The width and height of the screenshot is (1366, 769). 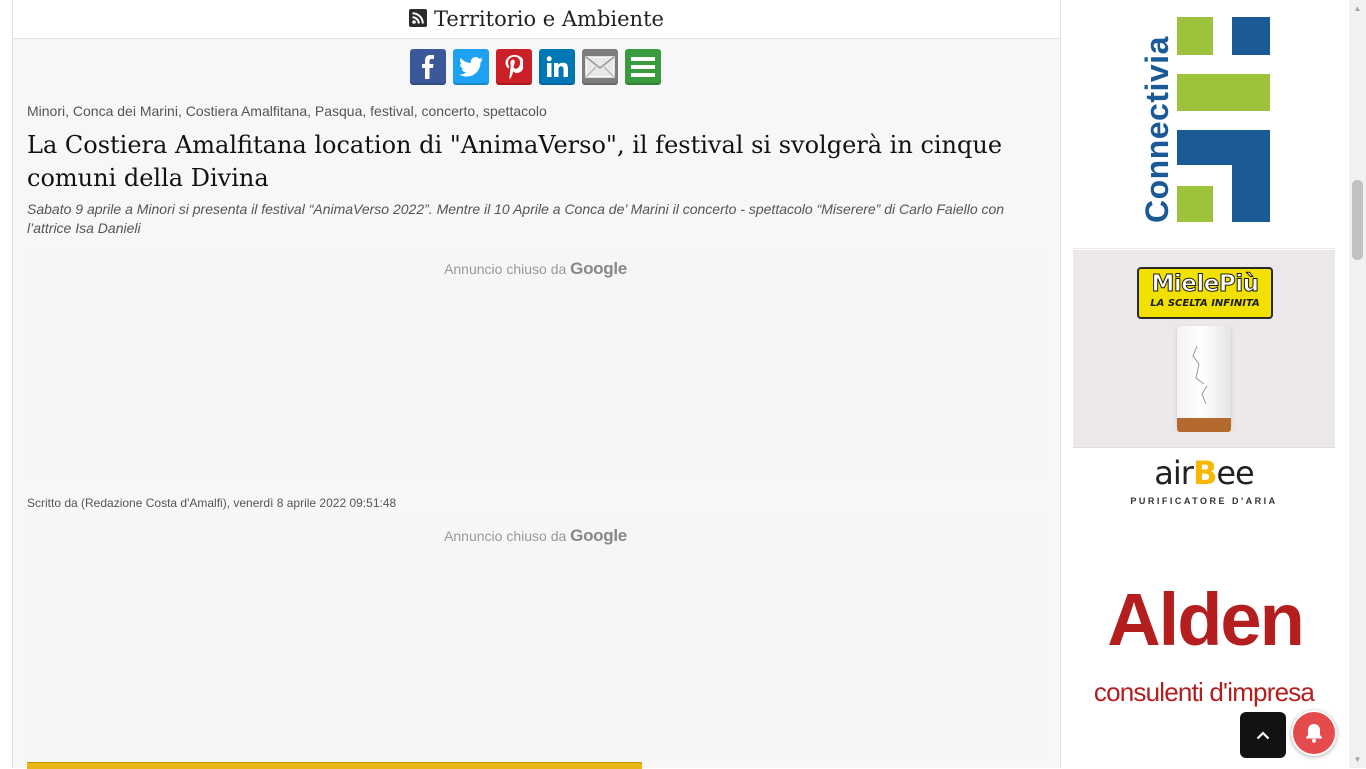 I want to click on email-share-button, so click(x=600, y=67).